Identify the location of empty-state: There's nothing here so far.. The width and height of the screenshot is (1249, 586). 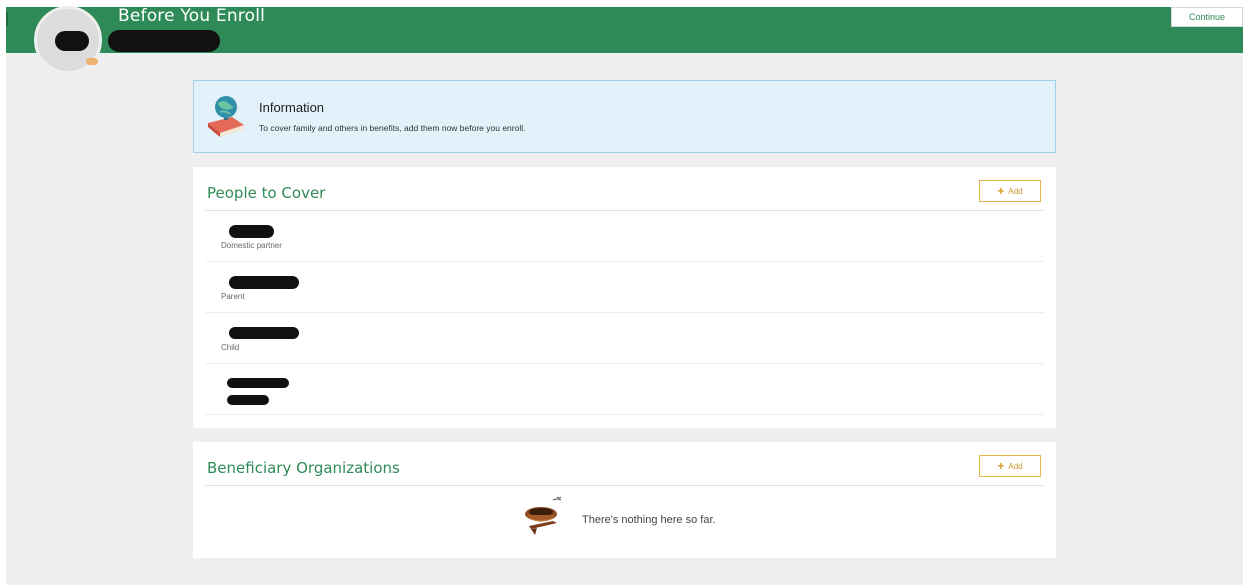
(643, 516).